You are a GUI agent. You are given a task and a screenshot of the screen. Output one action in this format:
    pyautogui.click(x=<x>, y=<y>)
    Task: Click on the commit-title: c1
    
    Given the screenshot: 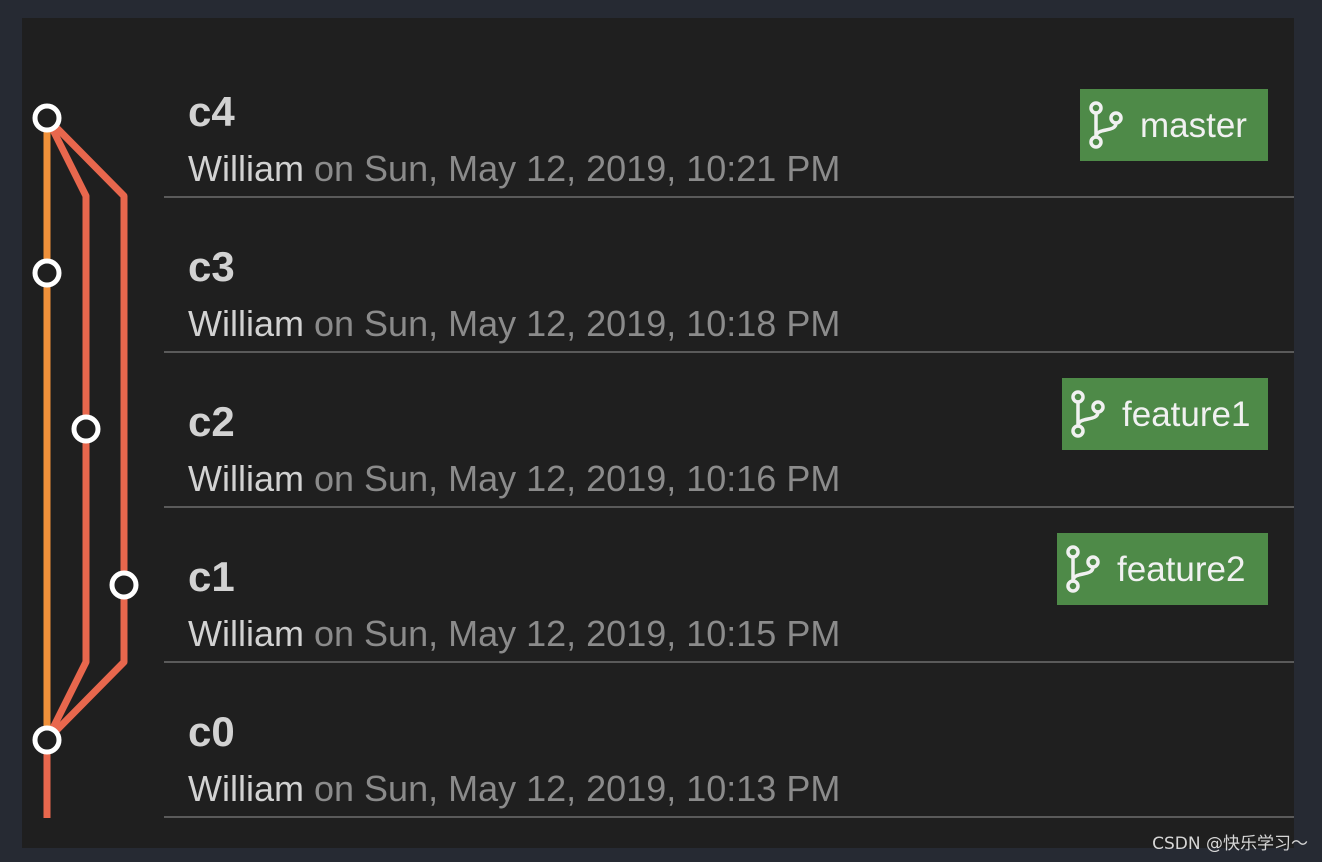 What is the action you would take?
    pyautogui.click(x=211, y=576)
    